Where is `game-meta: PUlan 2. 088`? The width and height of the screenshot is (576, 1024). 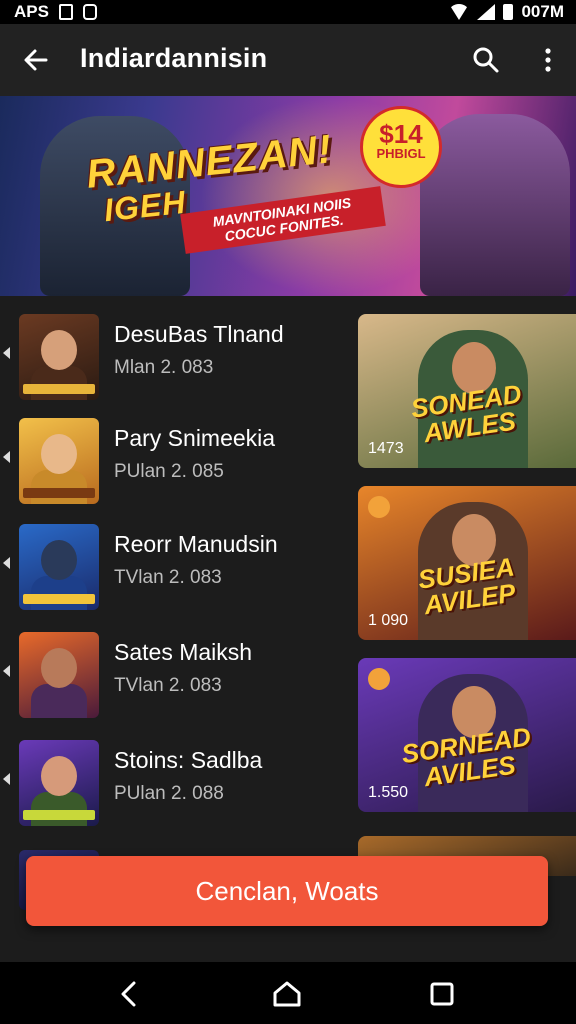
game-meta: PUlan 2. 088 is located at coordinates (169, 793).